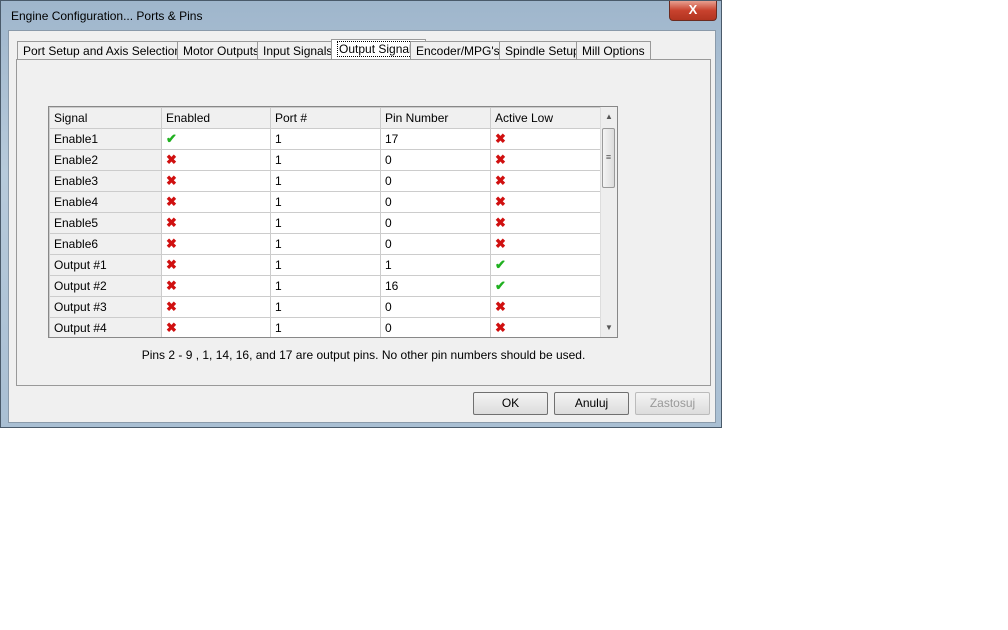  Describe the element at coordinates (435, 265) in the screenshot. I see `pin-cell: 1` at that location.